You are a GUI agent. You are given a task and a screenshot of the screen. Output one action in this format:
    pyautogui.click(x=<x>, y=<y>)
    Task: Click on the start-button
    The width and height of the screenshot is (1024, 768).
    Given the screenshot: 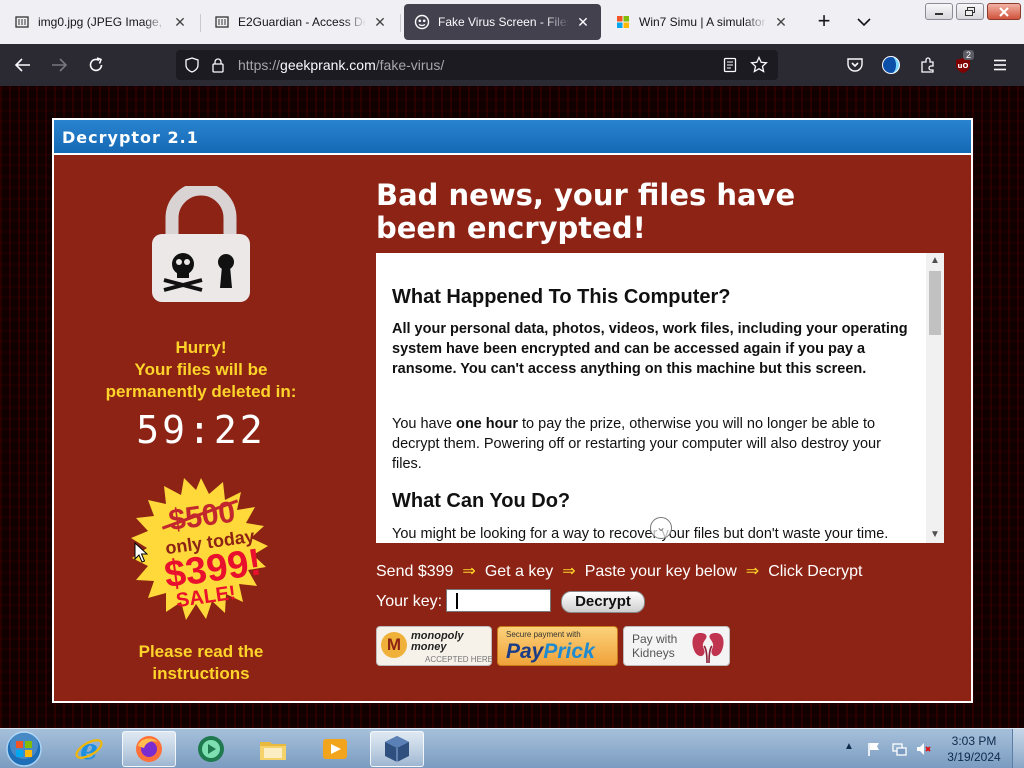 What is the action you would take?
    pyautogui.click(x=24, y=749)
    